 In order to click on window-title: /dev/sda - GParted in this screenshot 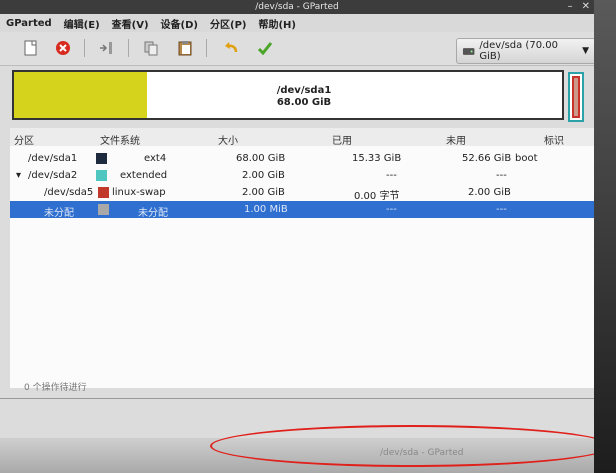, I will do `click(297, 7)`.